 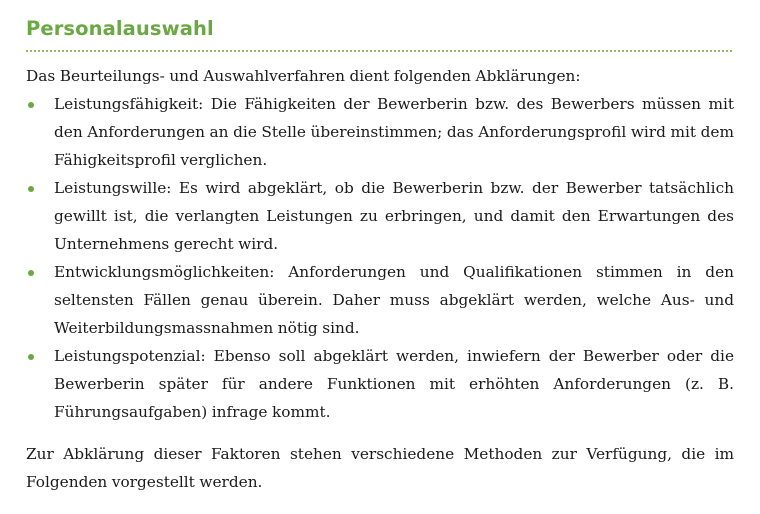 What do you see at coordinates (120, 28) in the screenshot?
I see `section-heading: Personalauswahl` at bounding box center [120, 28].